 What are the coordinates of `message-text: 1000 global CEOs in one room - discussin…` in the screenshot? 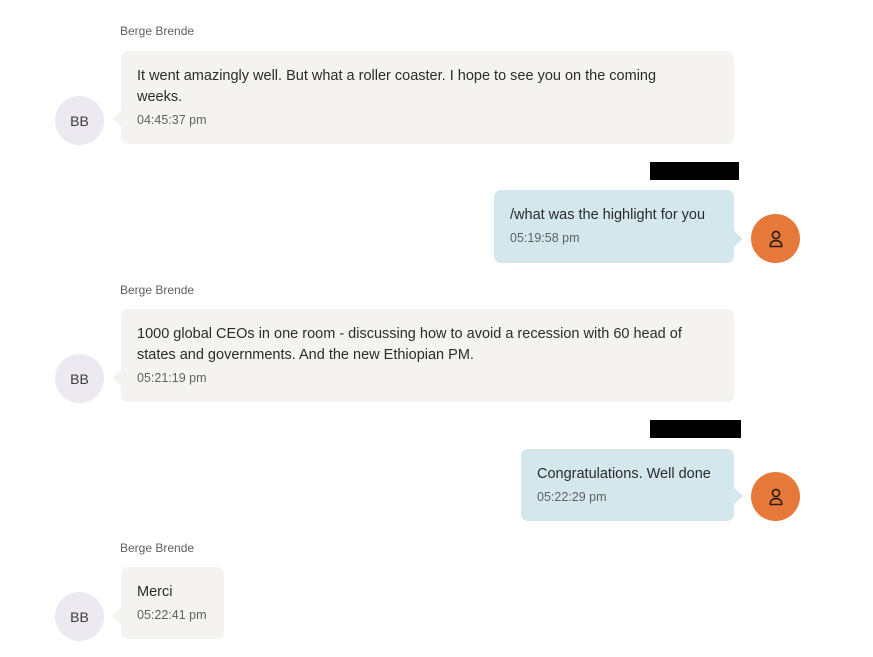 It's located at (409, 344).